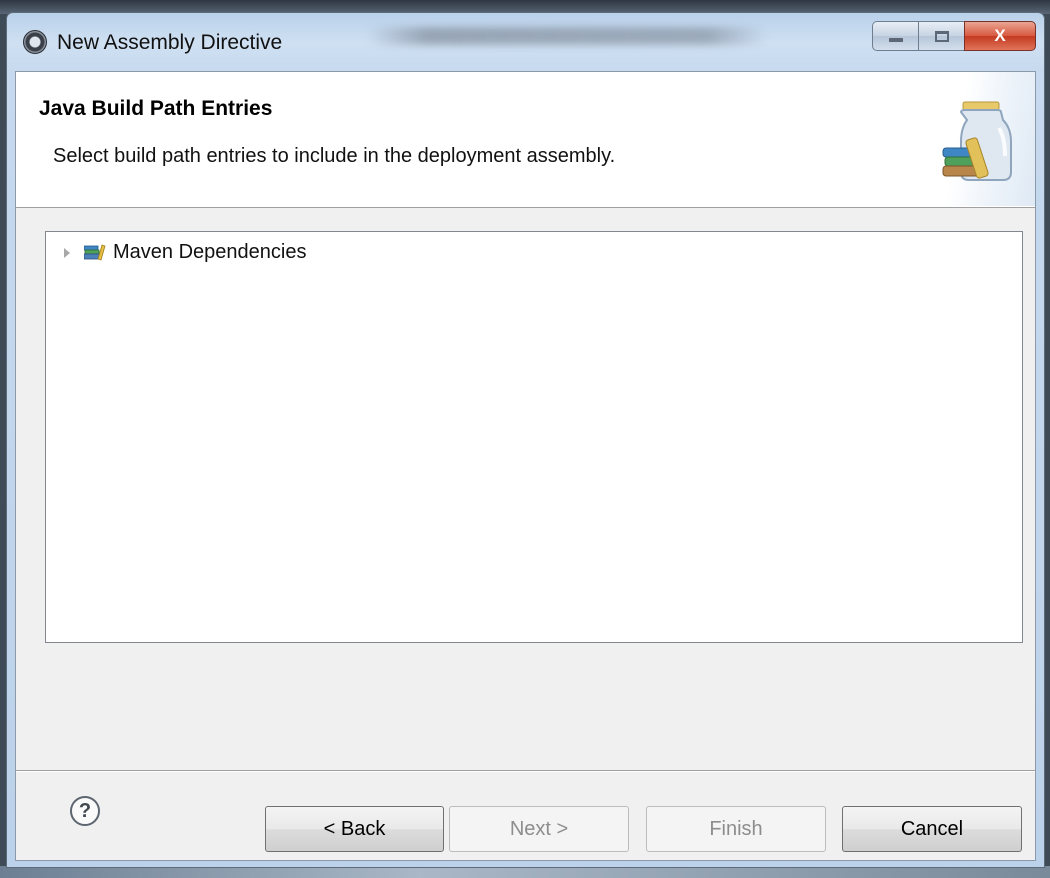  I want to click on finish-button: Finish, so click(736, 829).